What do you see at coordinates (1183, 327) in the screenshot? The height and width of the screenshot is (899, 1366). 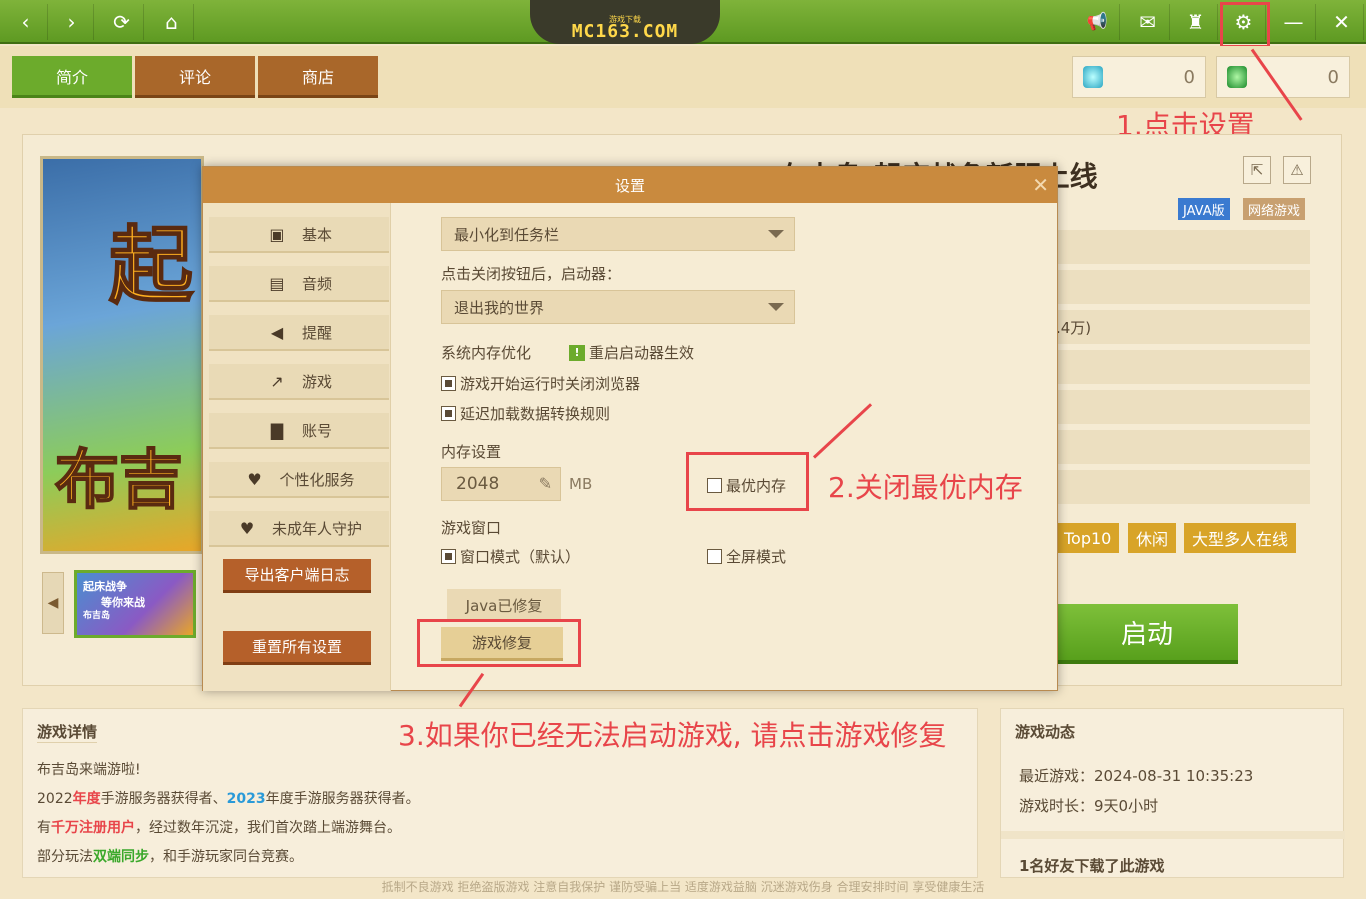 I see `info-row: .4万)` at bounding box center [1183, 327].